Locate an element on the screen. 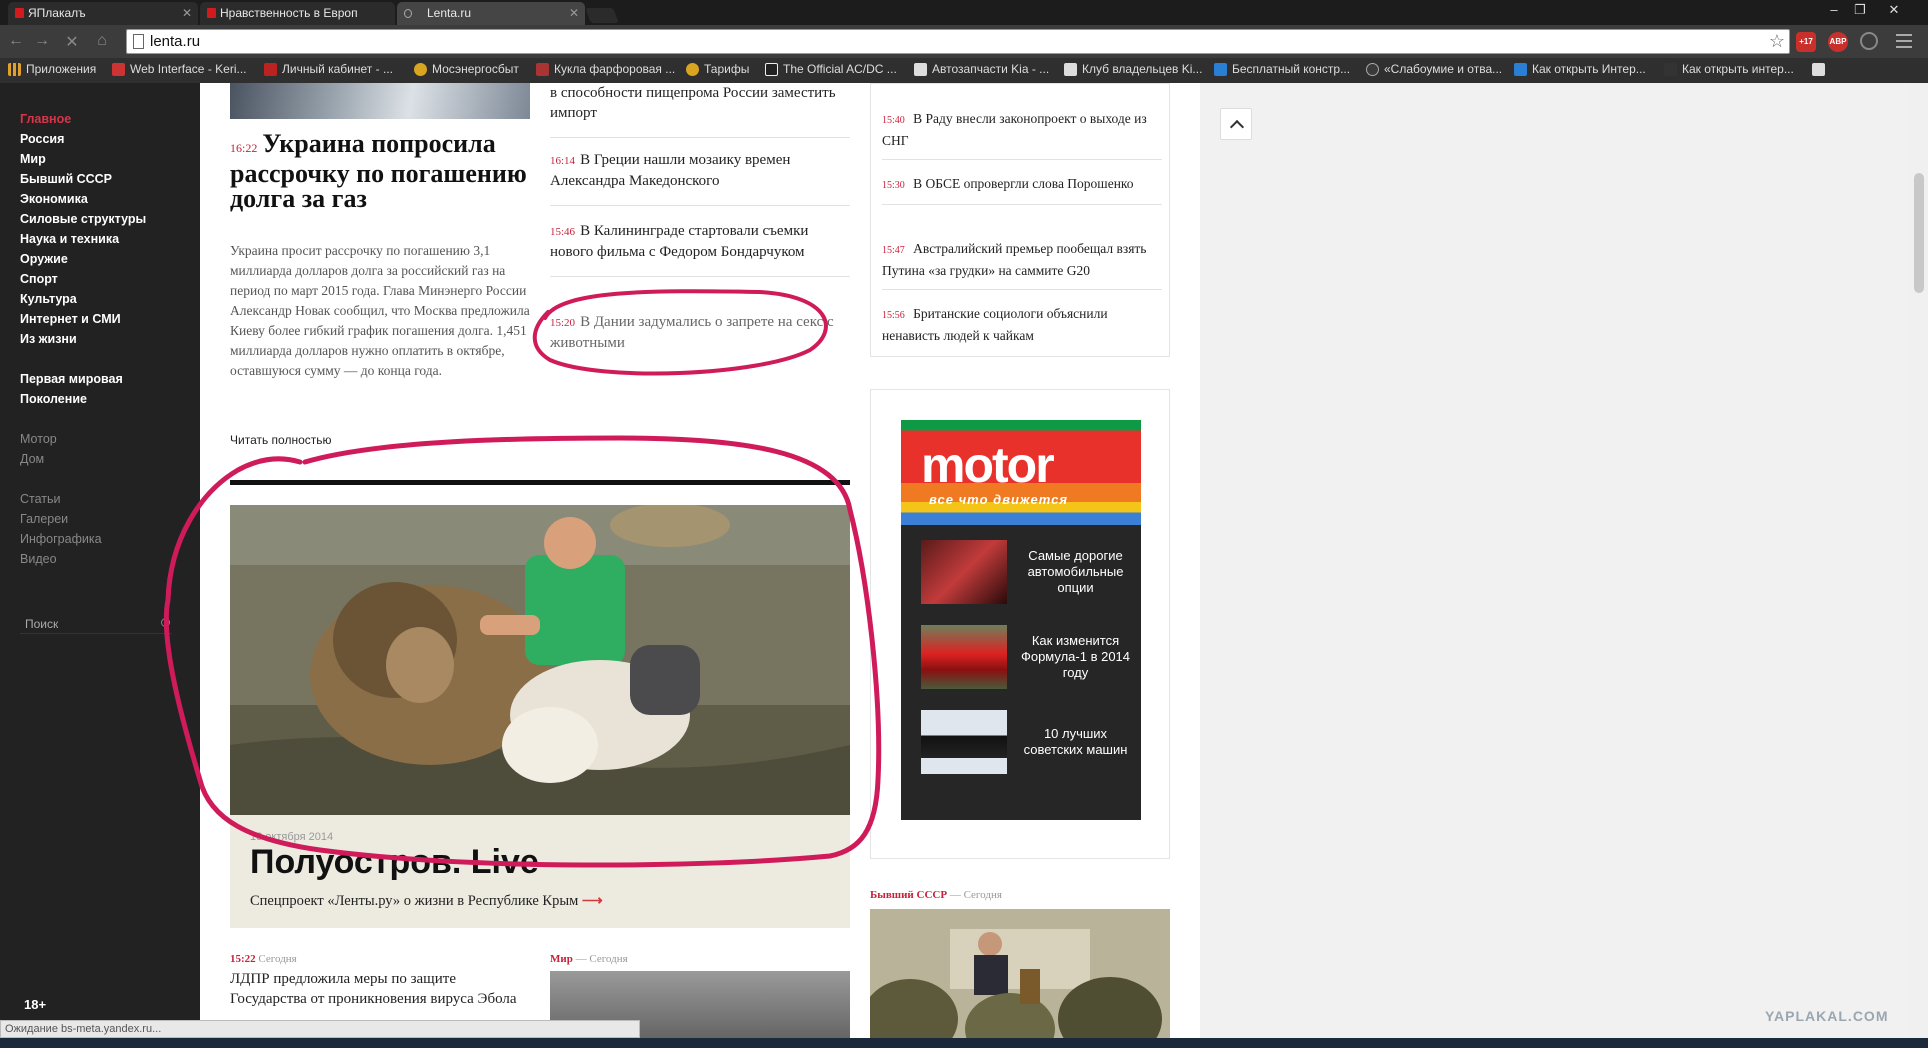  motor-logo: motor is located at coordinates (988, 465).